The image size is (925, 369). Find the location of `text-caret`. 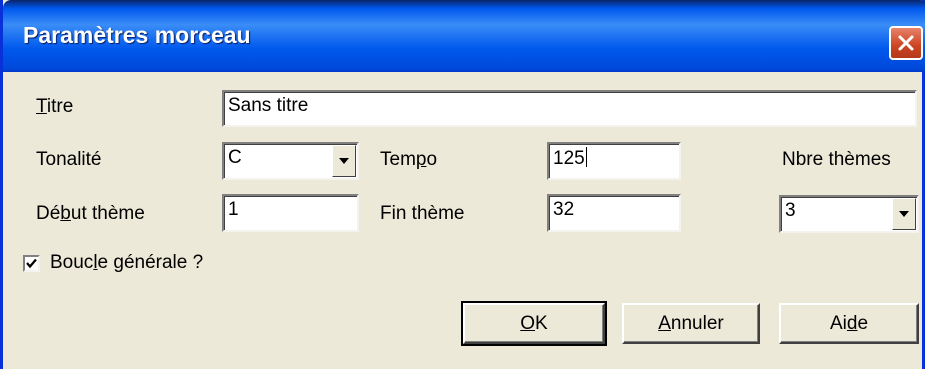

text-caret is located at coordinates (586, 157).